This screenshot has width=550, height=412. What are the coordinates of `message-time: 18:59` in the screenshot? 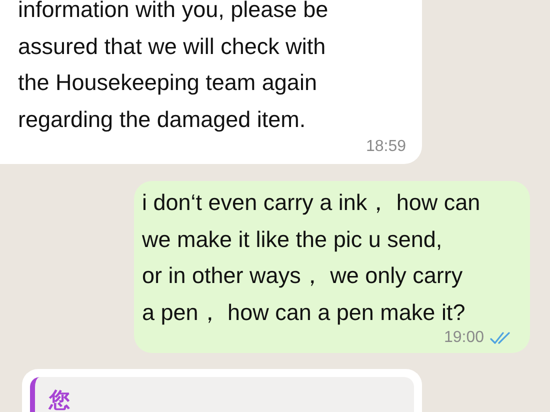 It's located at (386, 147).